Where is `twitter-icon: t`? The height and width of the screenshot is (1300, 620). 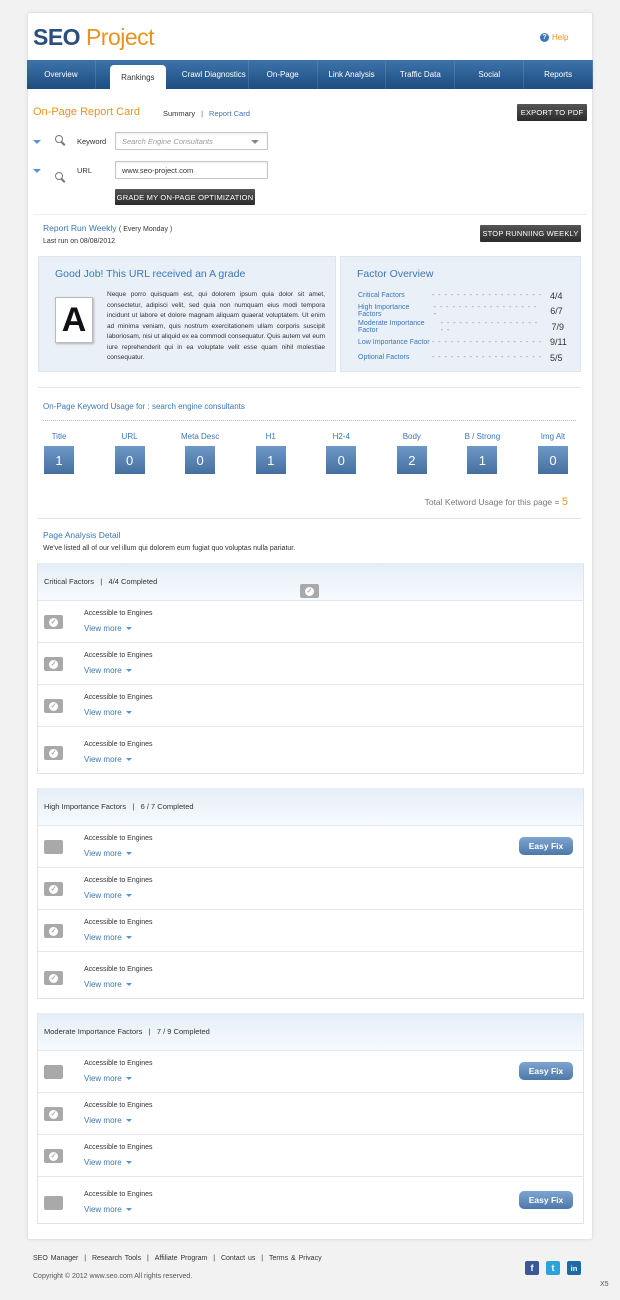 twitter-icon: t is located at coordinates (553, 1268).